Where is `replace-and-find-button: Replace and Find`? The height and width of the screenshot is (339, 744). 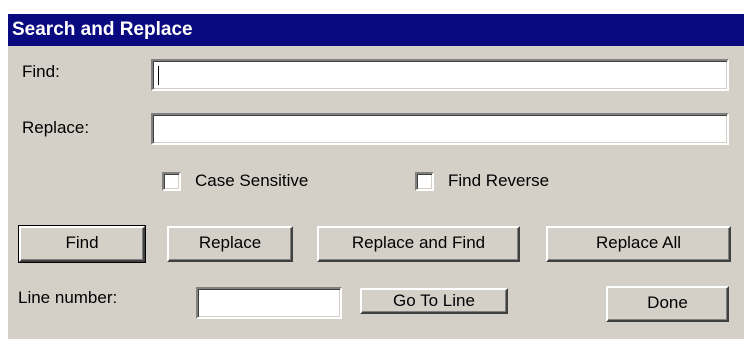
replace-and-find-button: Replace and Find is located at coordinates (418, 244).